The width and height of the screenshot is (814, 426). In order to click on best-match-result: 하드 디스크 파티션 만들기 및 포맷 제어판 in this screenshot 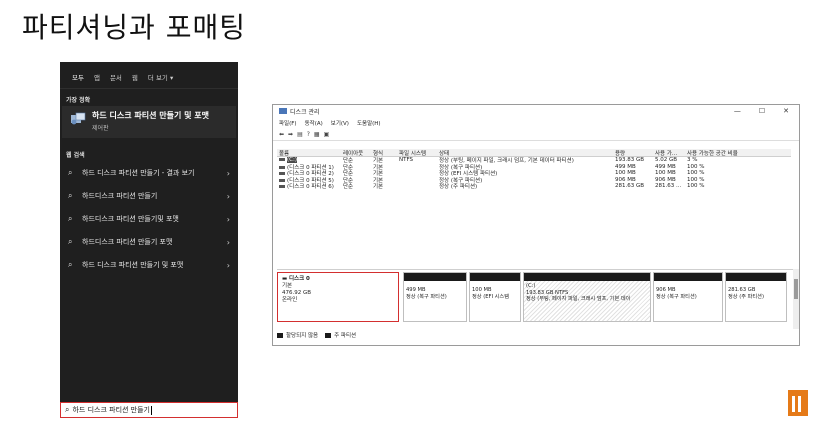, I will do `click(149, 122)`.